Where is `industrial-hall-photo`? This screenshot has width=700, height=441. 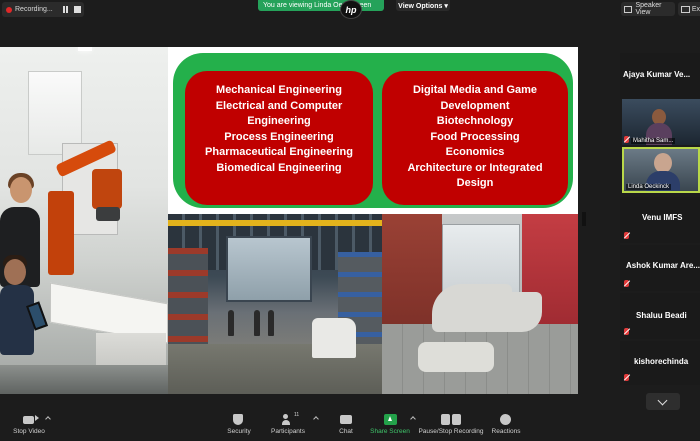 industrial-hall-photo is located at coordinates (275, 304).